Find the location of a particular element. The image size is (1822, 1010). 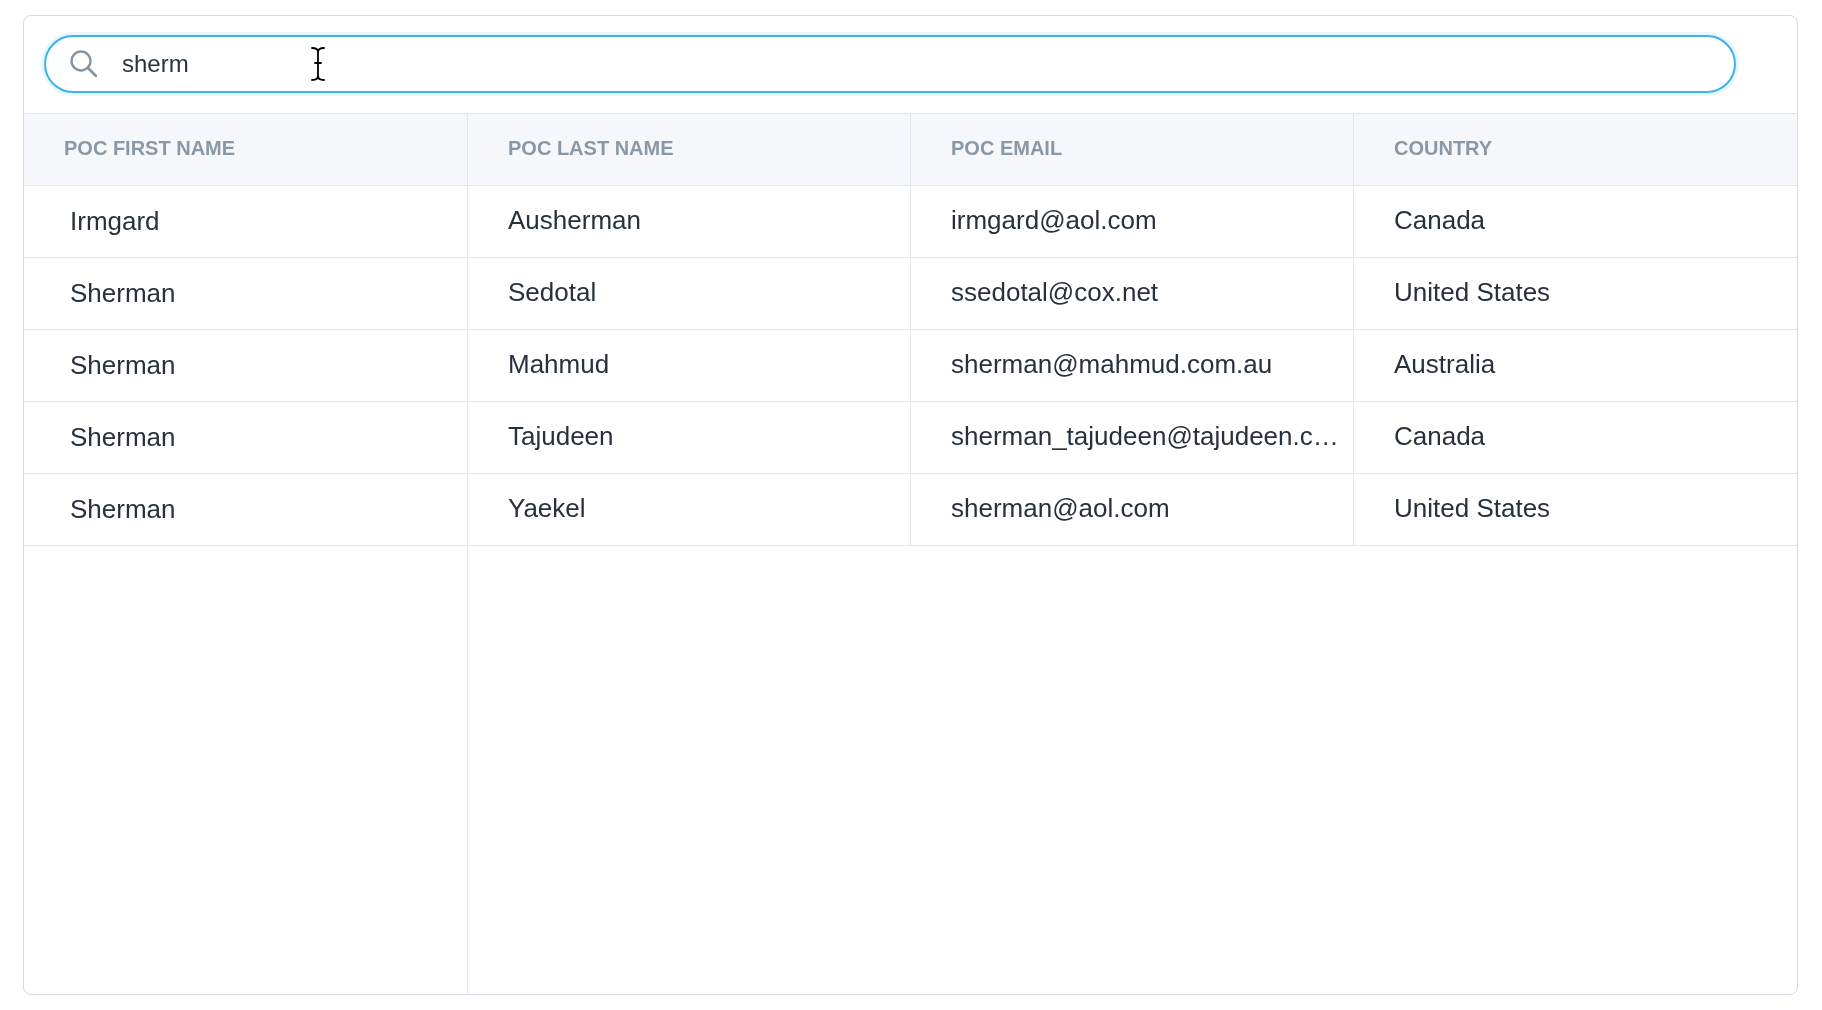

table-cell-text: Australia is located at coordinates (1445, 364).